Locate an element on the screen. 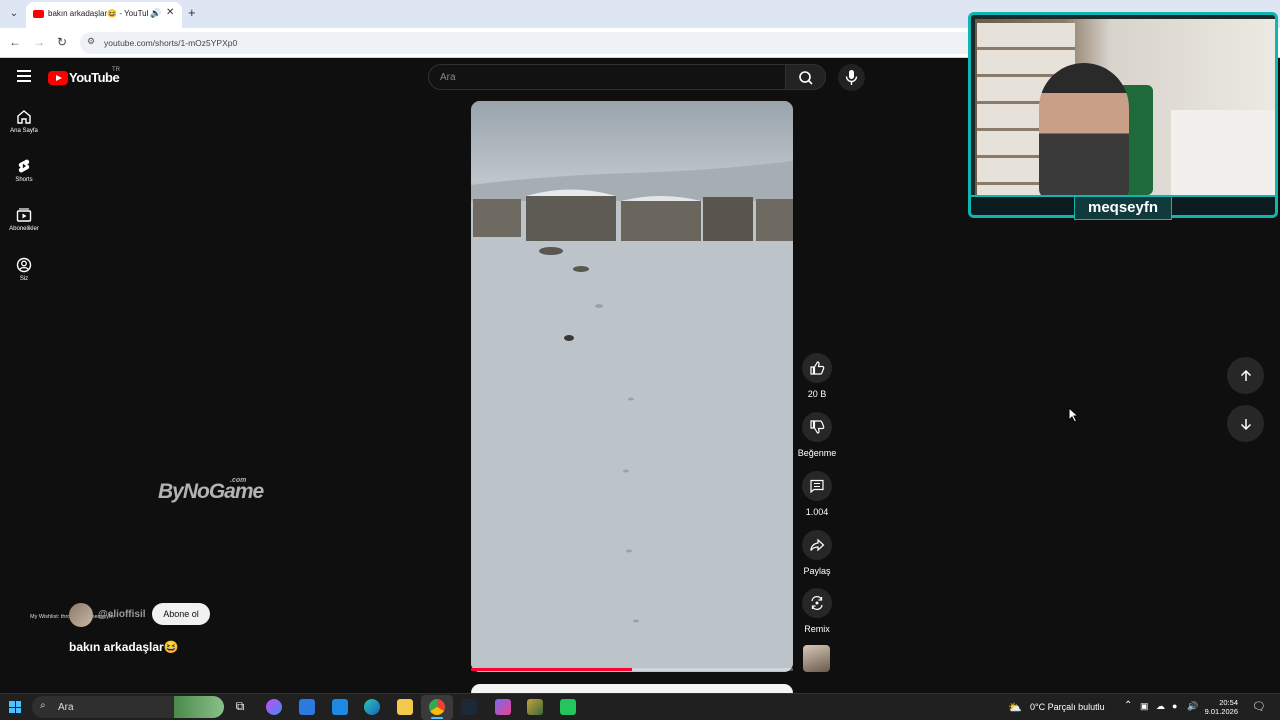 The width and height of the screenshot is (1280, 720). back-icon: ← is located at coordinates (15, 42).